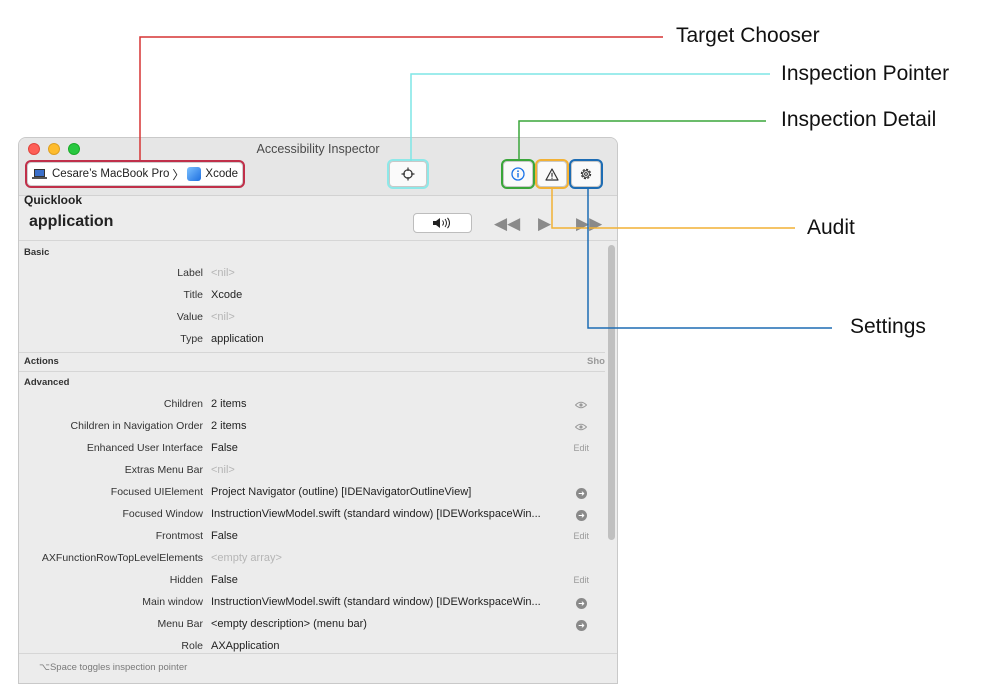  Describe the element at coordinates (888, 326) in the screenshot. I see `callout-settings: Settings` at that location.